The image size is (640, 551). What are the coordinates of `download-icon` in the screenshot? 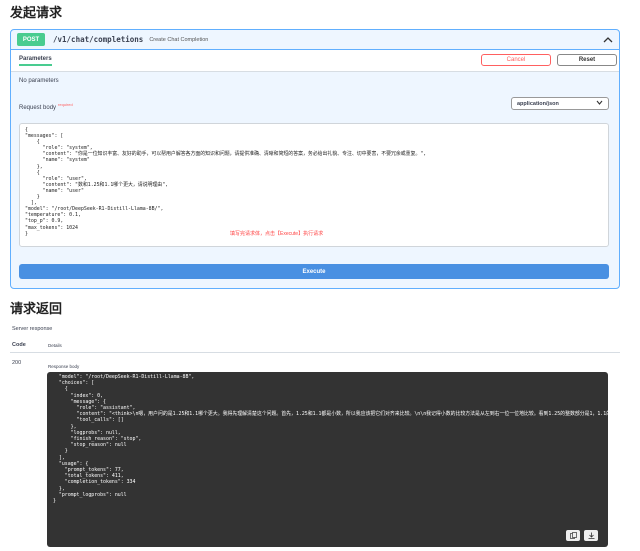 It's located at (591, 535).